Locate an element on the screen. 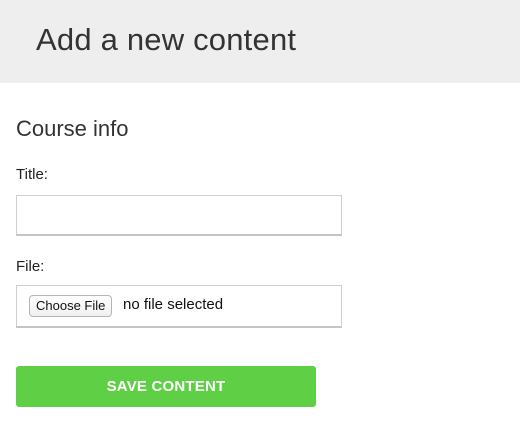 Image resolution: width=520 pixels, height=434 pixels. file-label: File: is located at coordinates (30, 266).